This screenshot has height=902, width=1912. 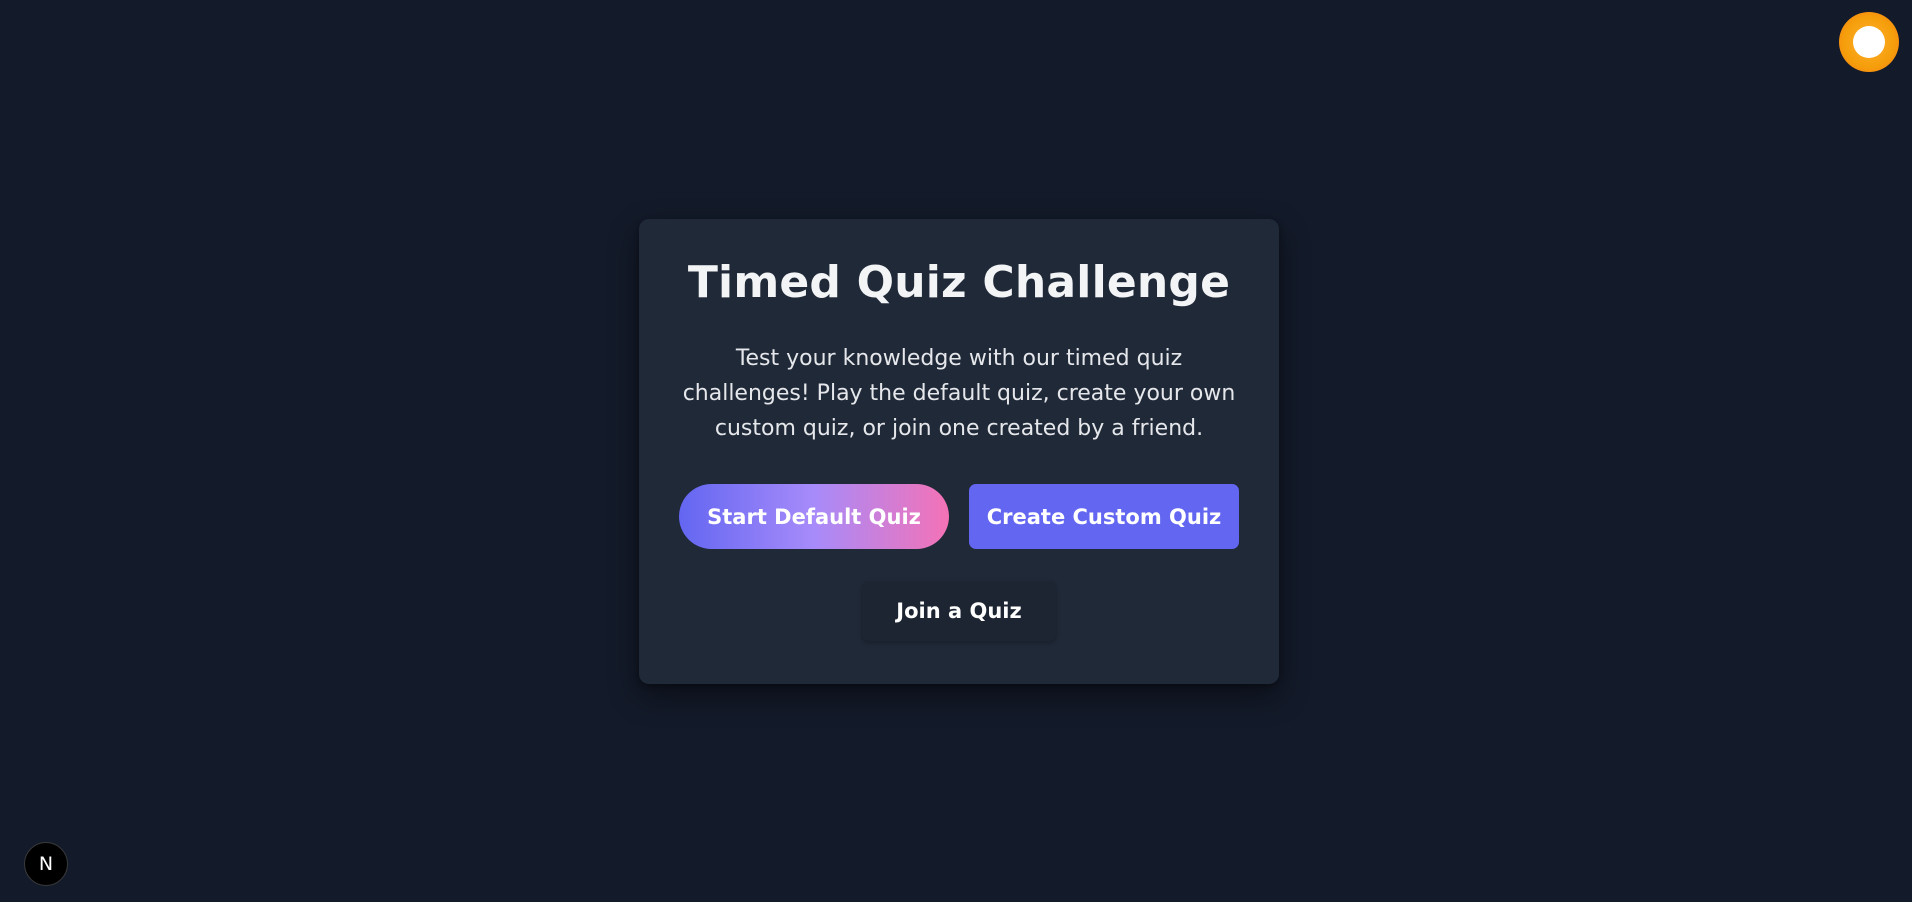 What do you see at coordinates (814, 516) in the screenshot?
I see `start-default-quiz-button: Start Default Quiz` at bounding box center [814, 516].